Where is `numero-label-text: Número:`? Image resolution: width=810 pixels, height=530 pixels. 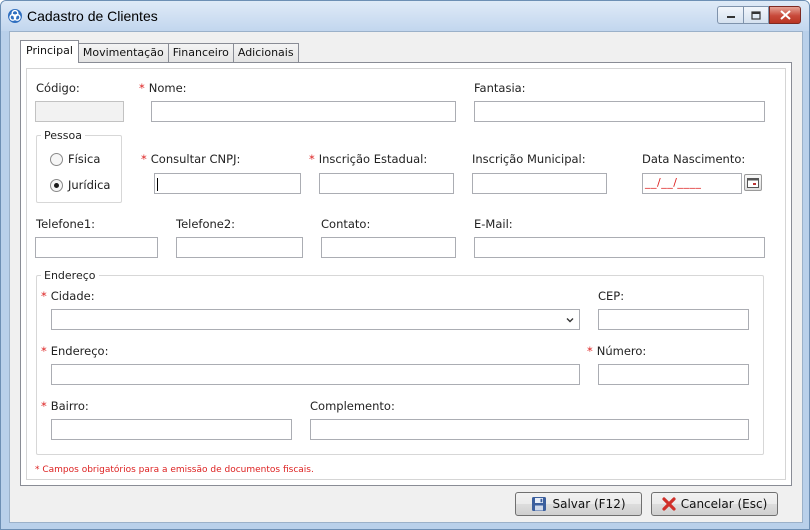 numero-label-text: Número: is located at coordinates (621, 351).